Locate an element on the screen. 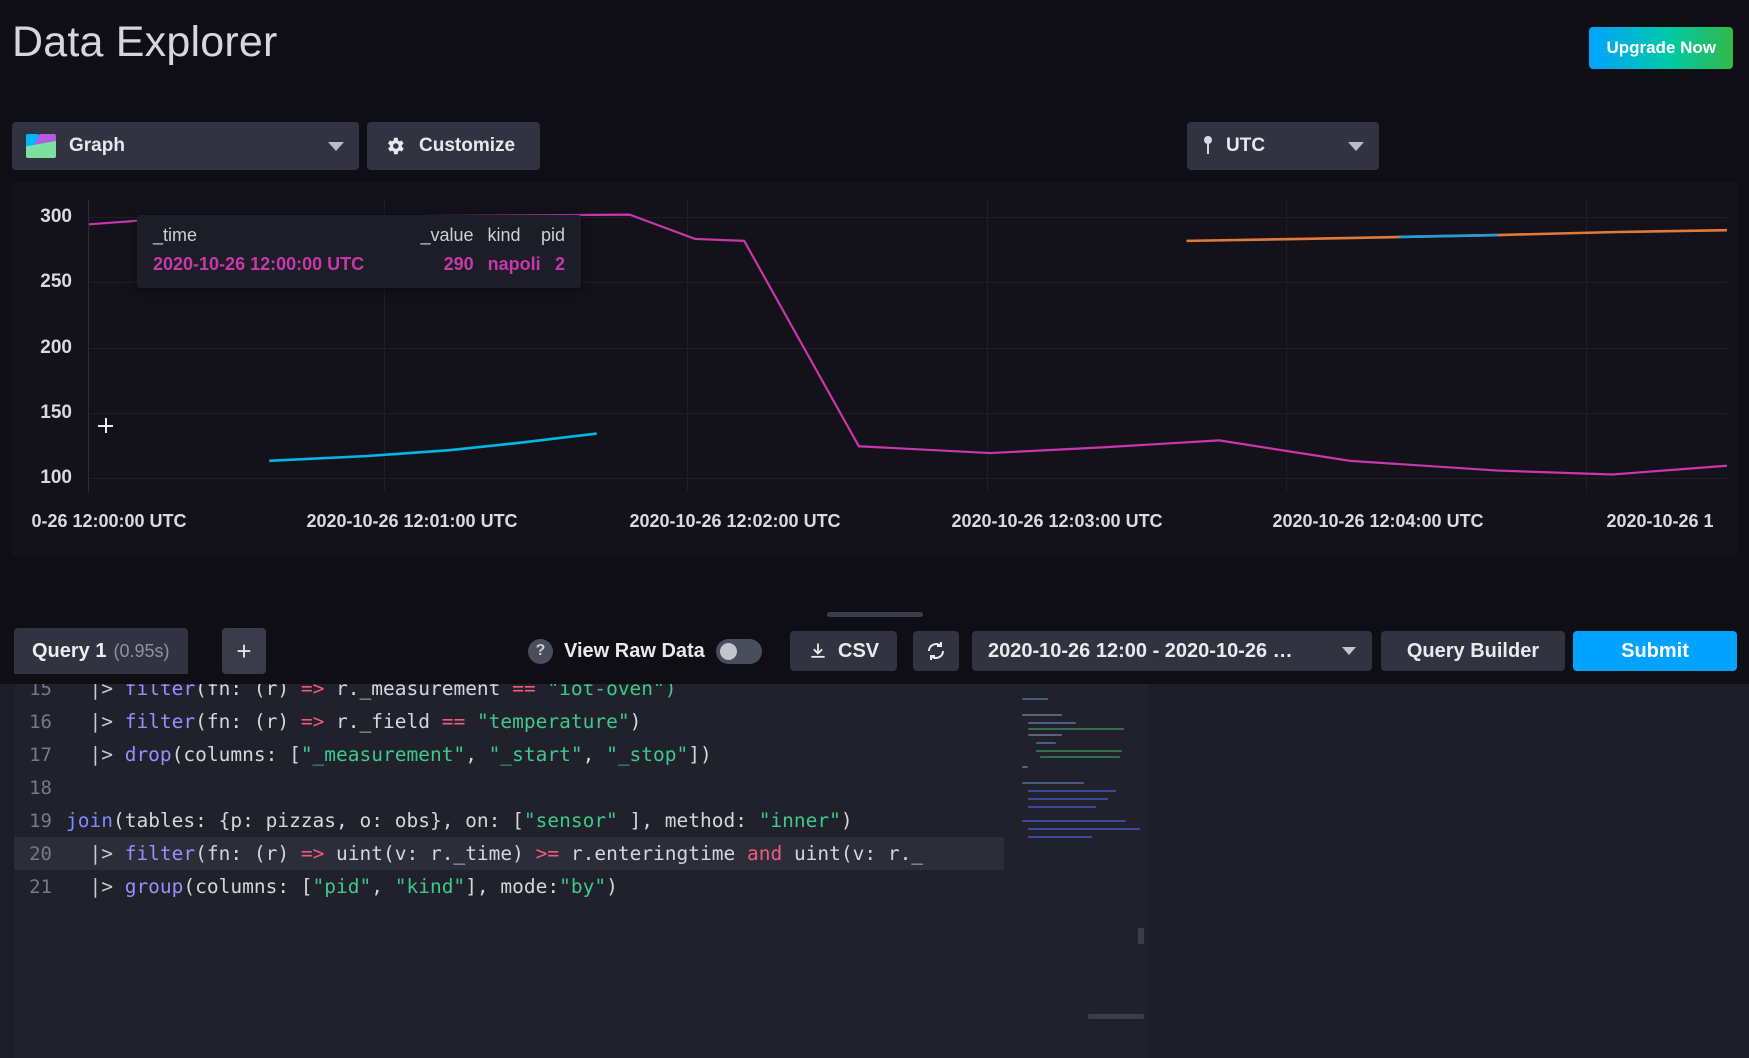  tooltip-value-pid: 2 is located at coordinates (559, 264).